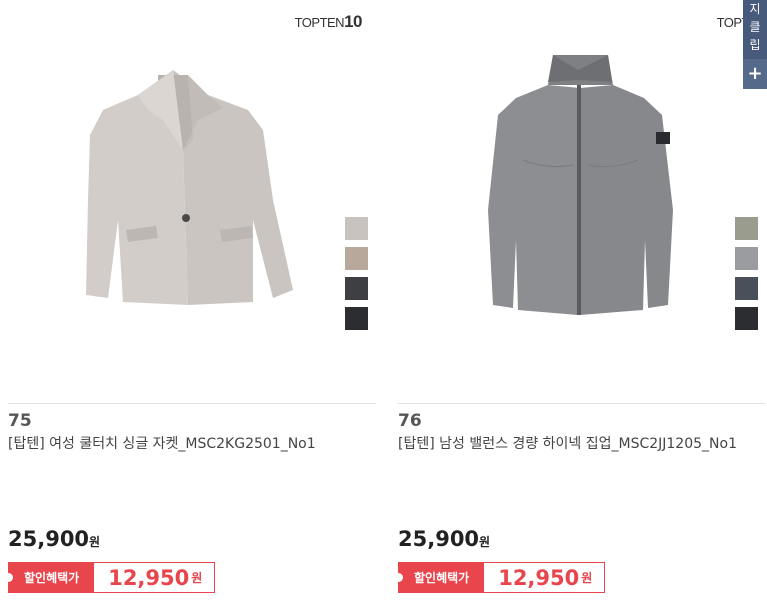  What do you see at coordinates (575, 444) in the screenshot?
I see `product-name: [탑텐] 남성 밸런스 경량 하이넥 집업_MSC2JJ1205_No1` at bounding box center [575, 444].